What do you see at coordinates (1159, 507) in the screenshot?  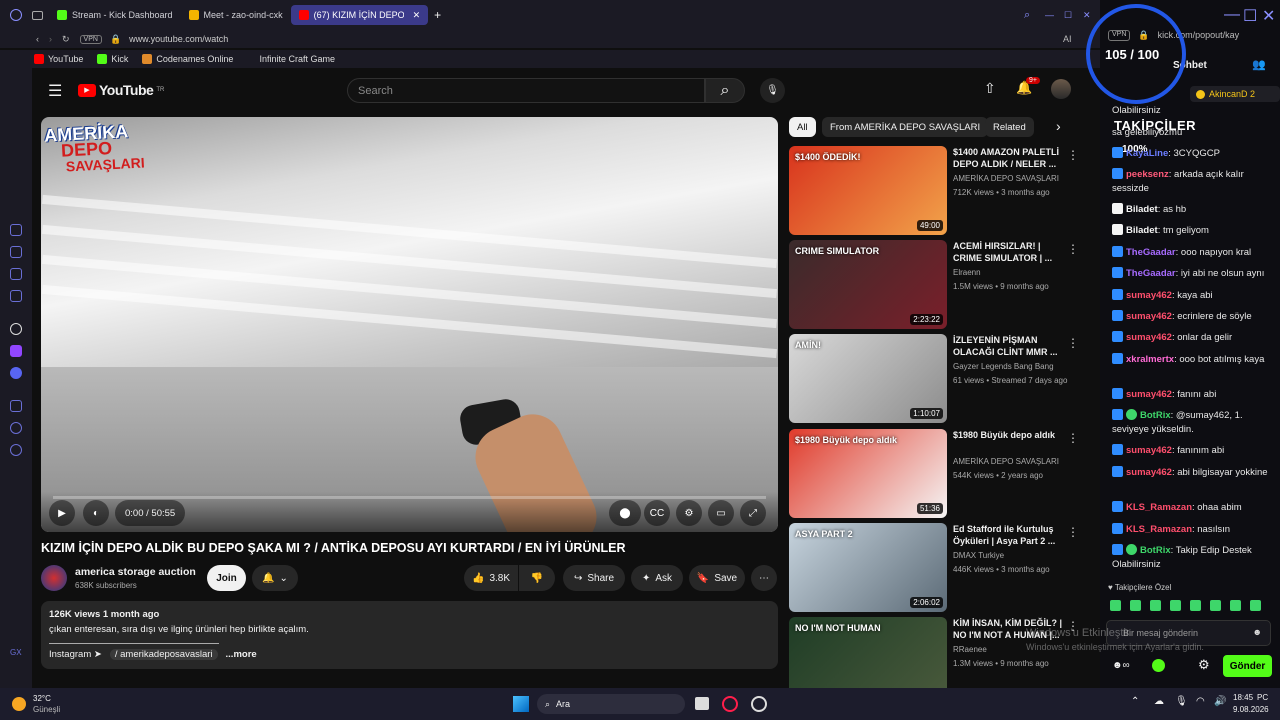 I see `chat-username: KLS_Ramazan` at bounding box center [1159, 507].